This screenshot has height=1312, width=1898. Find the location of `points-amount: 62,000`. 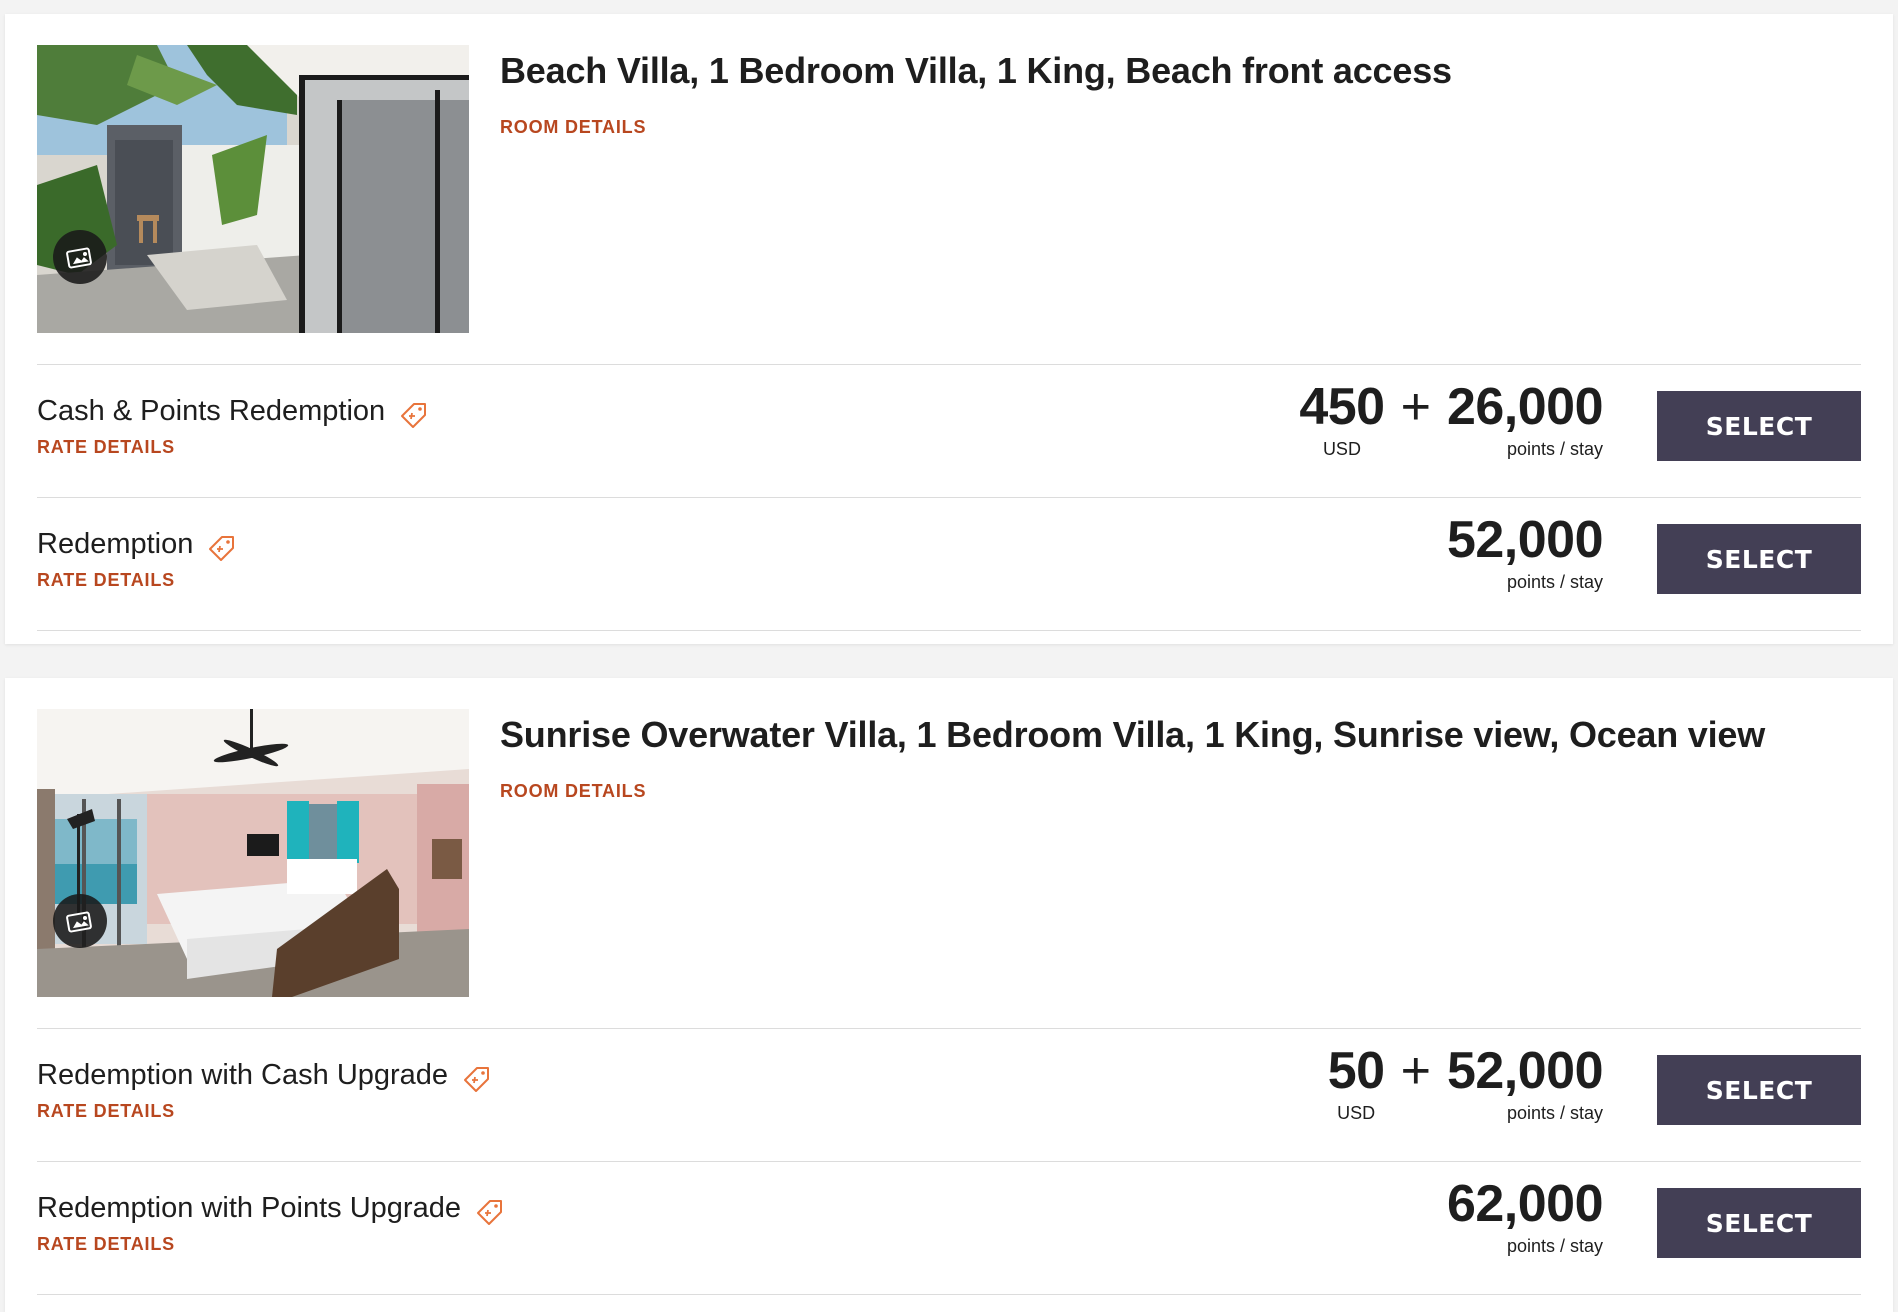

points-amount: 62,000 is located at coordinates (1525, 1204).